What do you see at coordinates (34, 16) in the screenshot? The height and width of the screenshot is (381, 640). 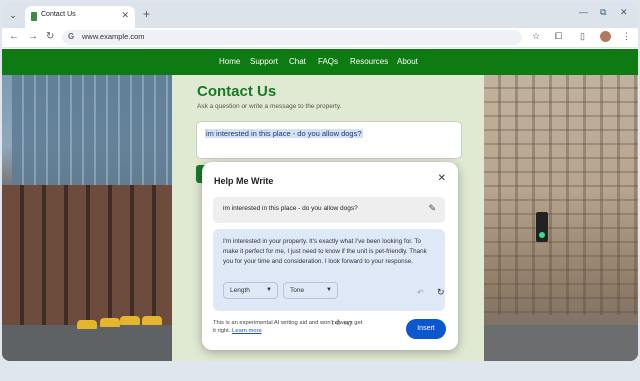 I see `favicon-icon` at bounding box center [34, 16].